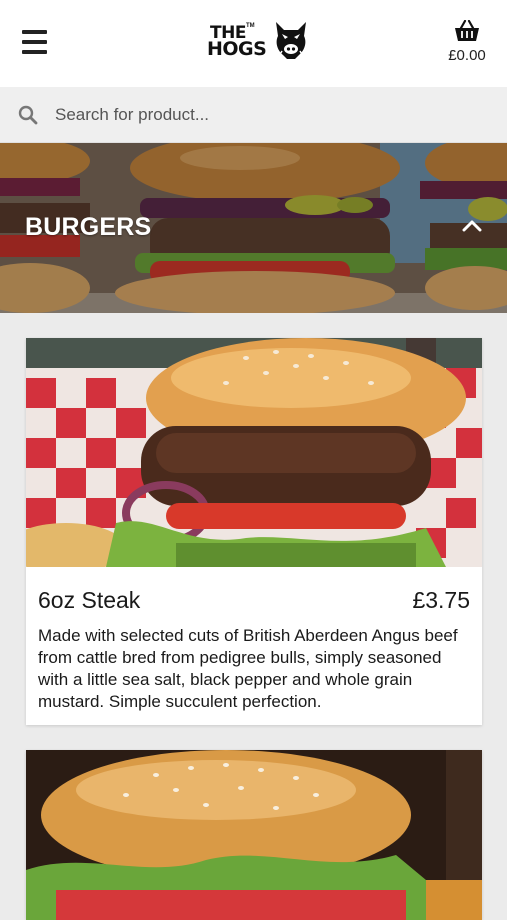  I want to click on category-title: BURGERS, so click(88, 227).